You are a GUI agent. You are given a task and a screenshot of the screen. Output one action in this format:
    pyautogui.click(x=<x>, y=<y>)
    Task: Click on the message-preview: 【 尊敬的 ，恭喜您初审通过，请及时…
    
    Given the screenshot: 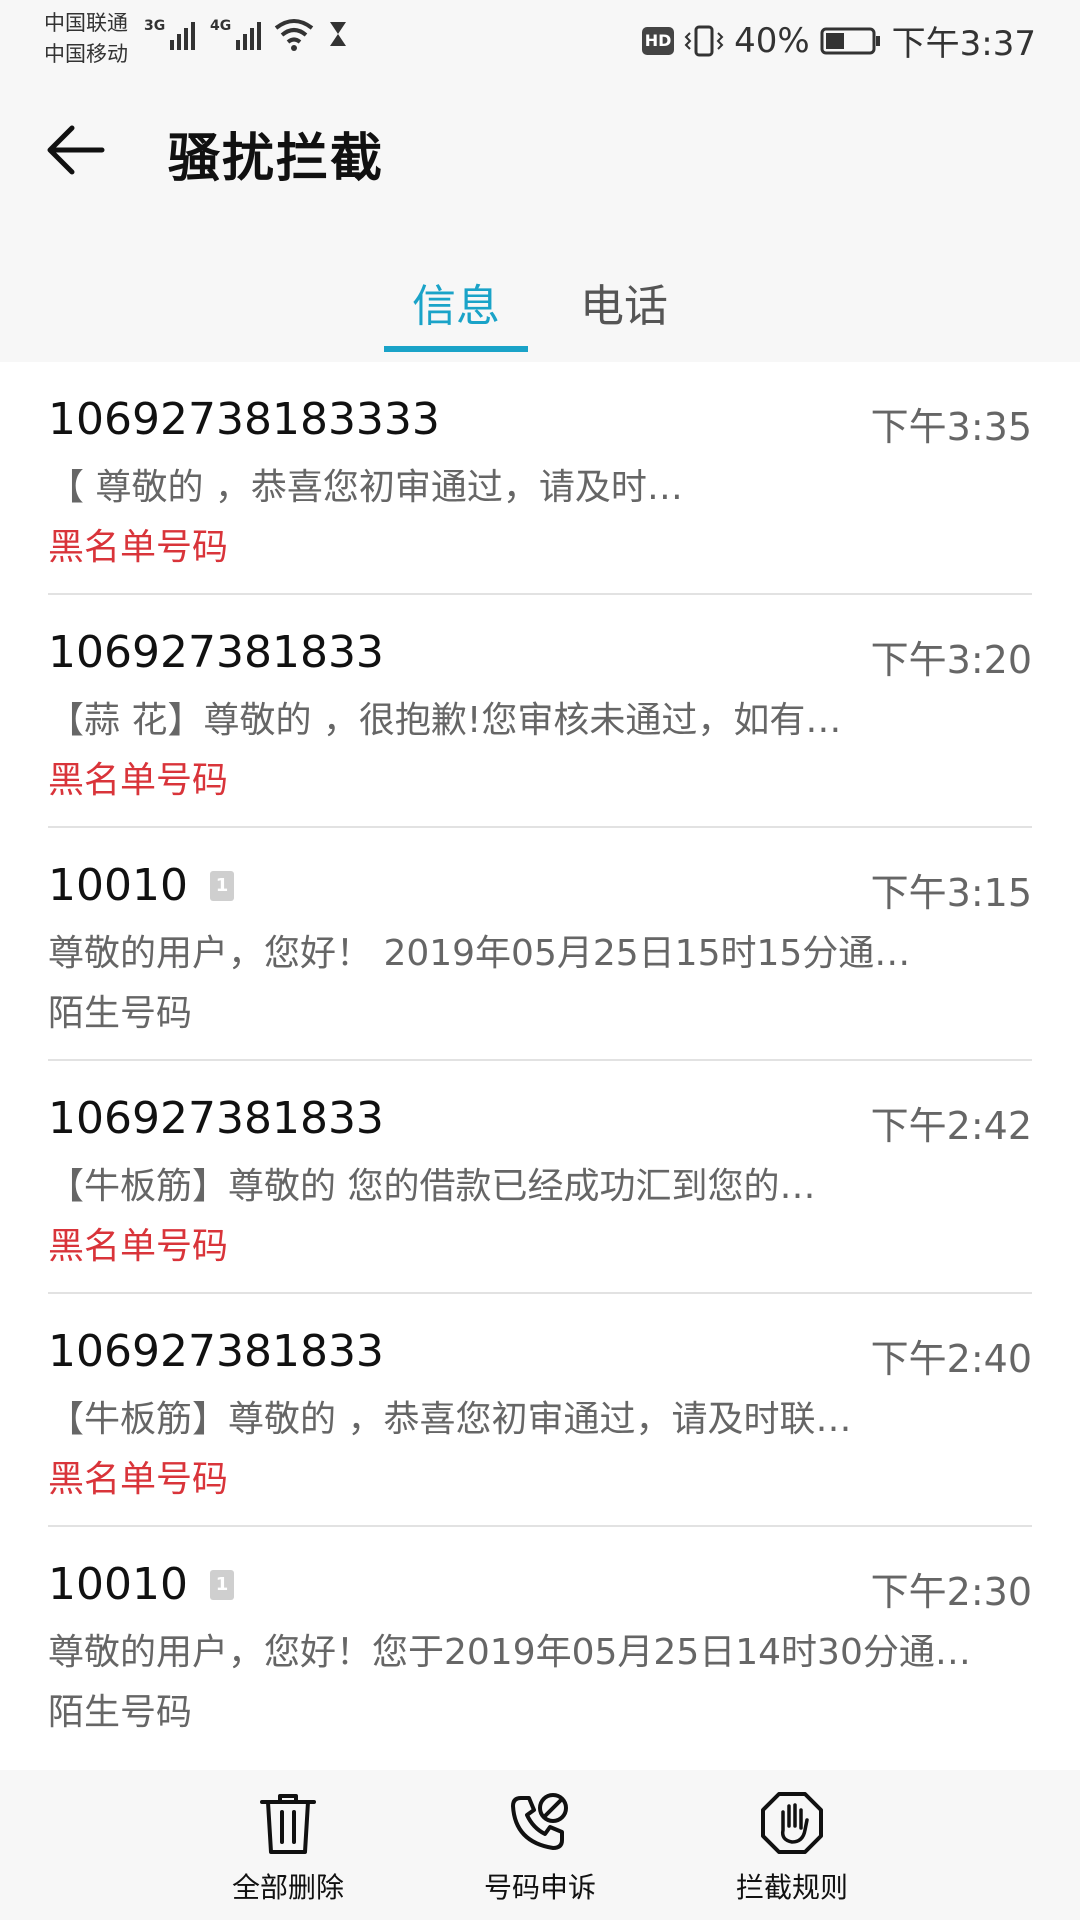 What is the action you would take?
    pyautogui.click(x=365, y=487)
    